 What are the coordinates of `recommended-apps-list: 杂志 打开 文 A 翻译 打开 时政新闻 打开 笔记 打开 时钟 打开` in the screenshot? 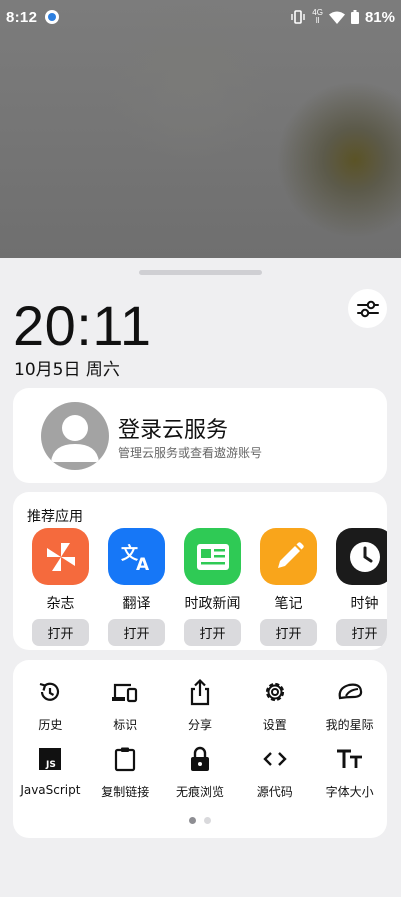 It's located at (209, 587).